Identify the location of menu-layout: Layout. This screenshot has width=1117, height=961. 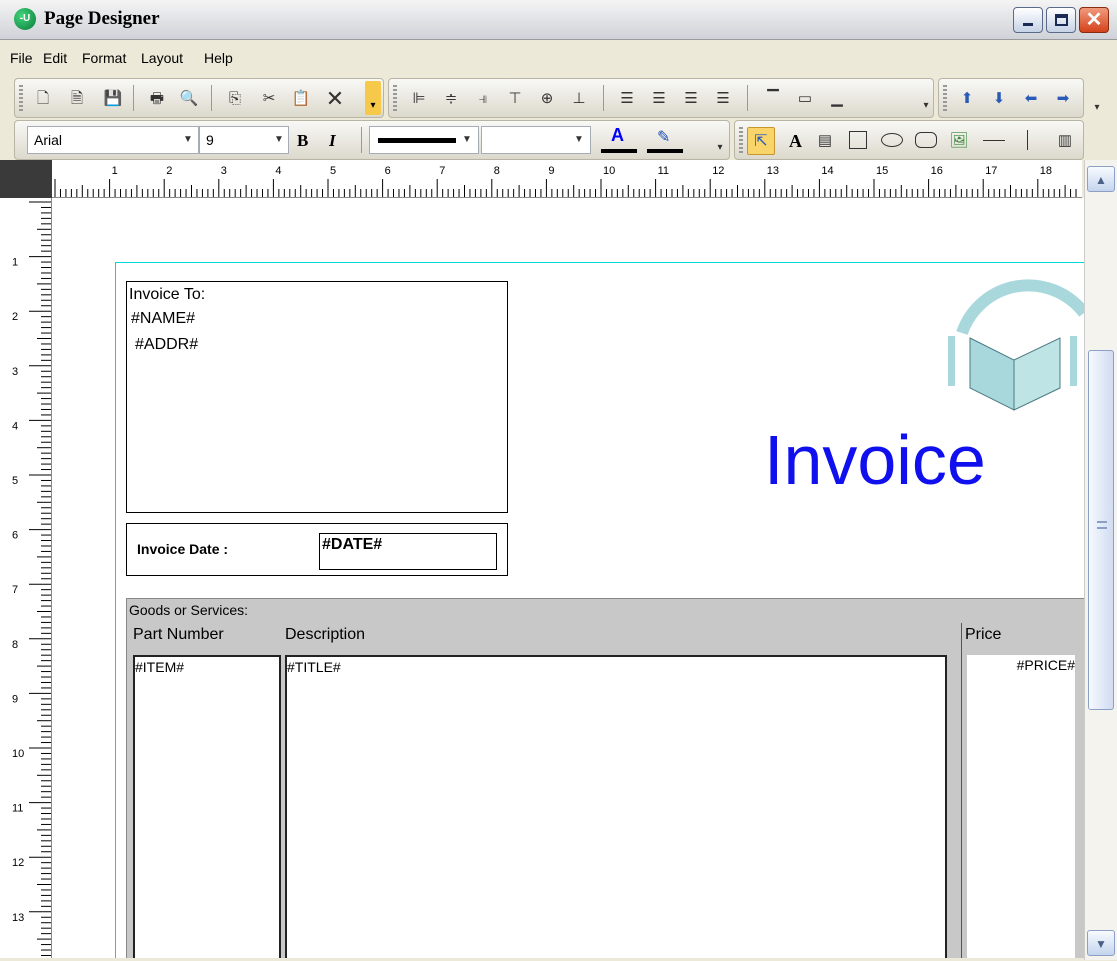
(162, 58).